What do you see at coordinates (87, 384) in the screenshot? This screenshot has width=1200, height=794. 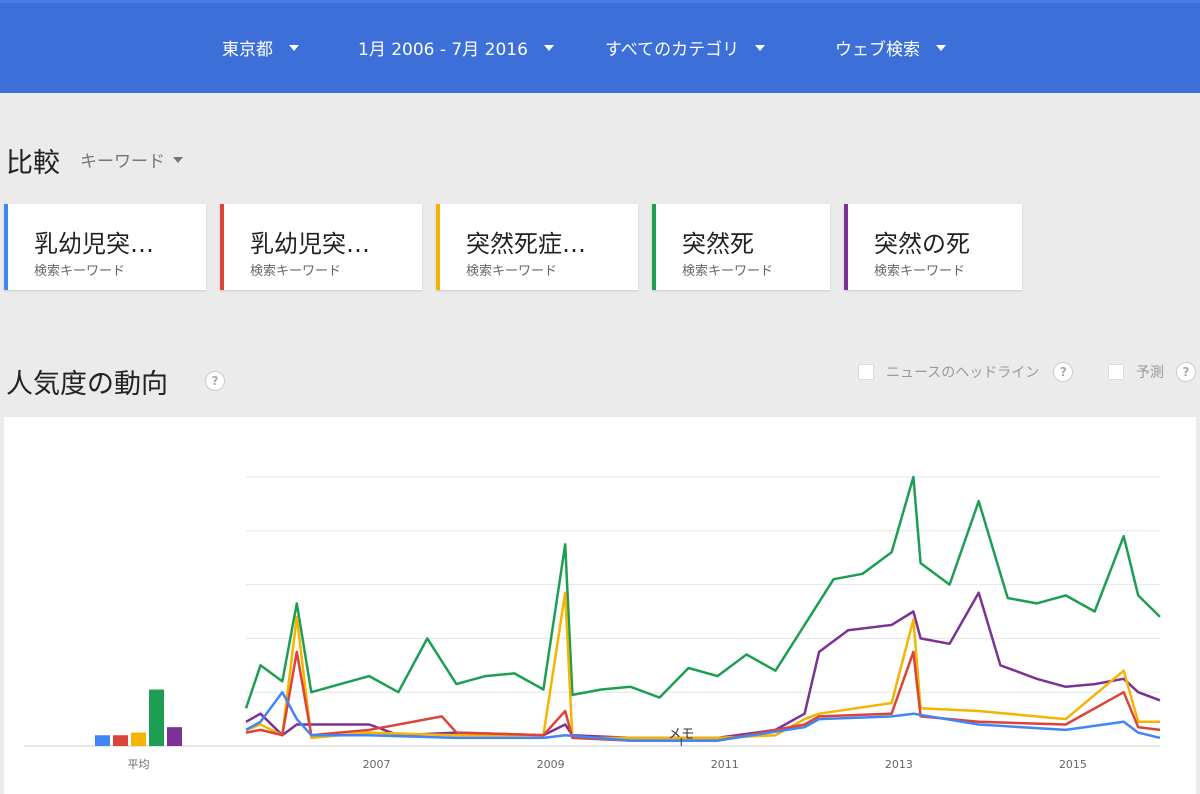 I see `trend-heading: 人気度の動向` at bounding box center [87, 384].